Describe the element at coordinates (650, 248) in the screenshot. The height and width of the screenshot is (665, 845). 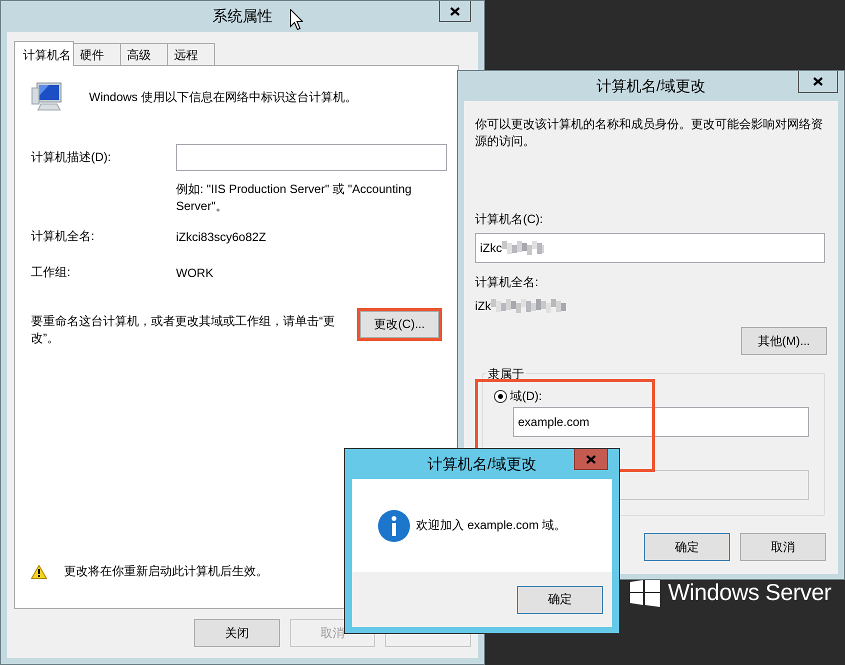
I see `input-field: iZkc` at that location.